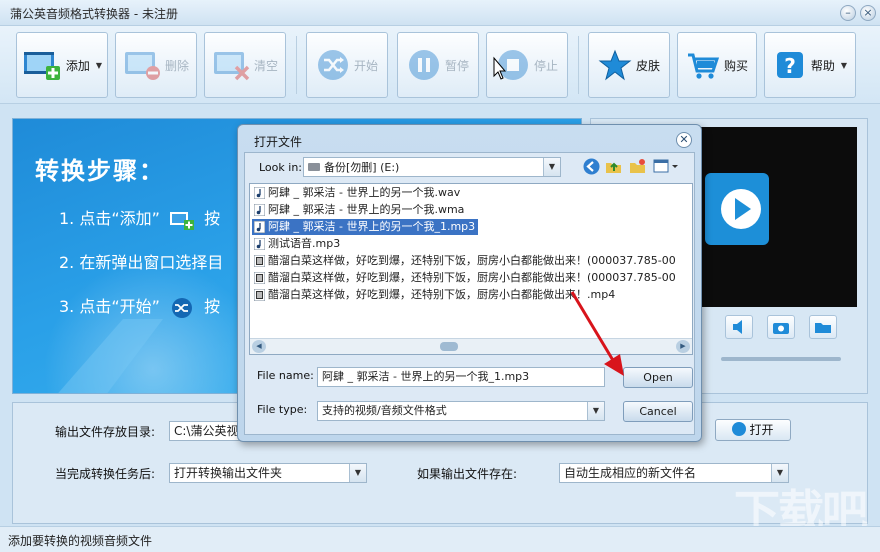  Describe the element at coordinates (781, 359) in the screenshot. I see `seek-bar` at that location.